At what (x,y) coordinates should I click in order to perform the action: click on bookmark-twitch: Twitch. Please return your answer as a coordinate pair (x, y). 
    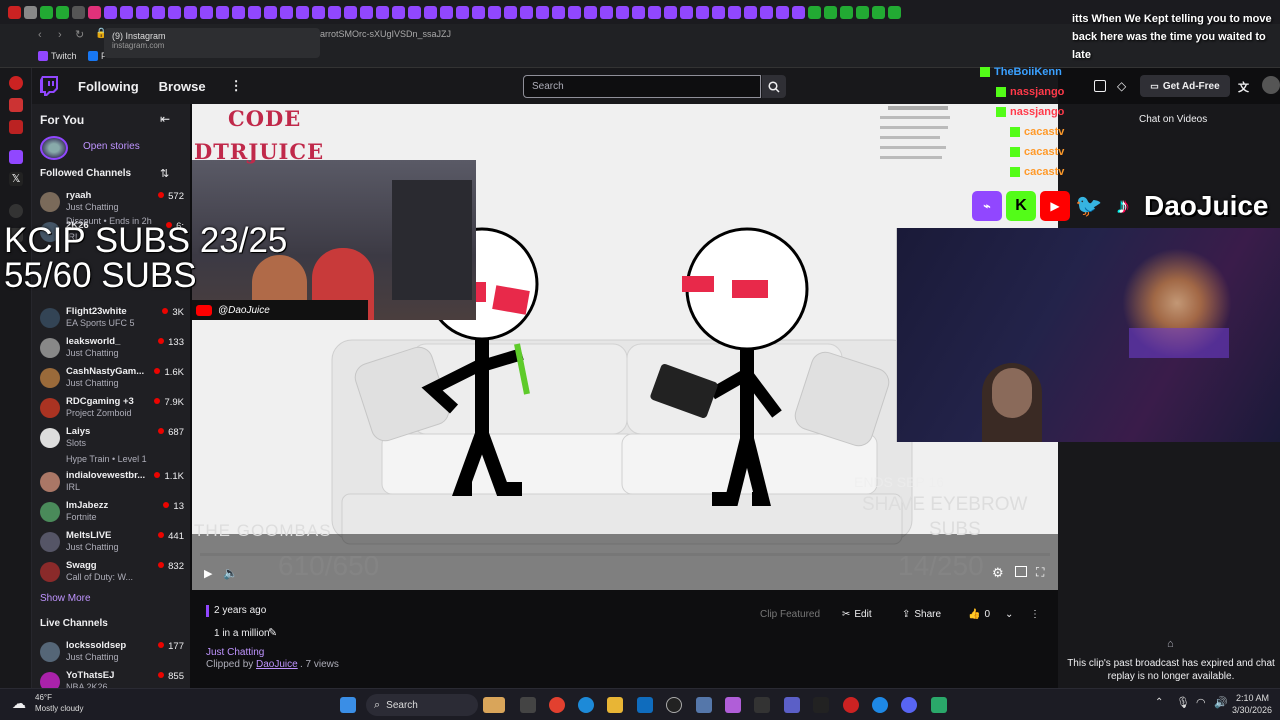
    Looking at the image, I should click on (64, 56).